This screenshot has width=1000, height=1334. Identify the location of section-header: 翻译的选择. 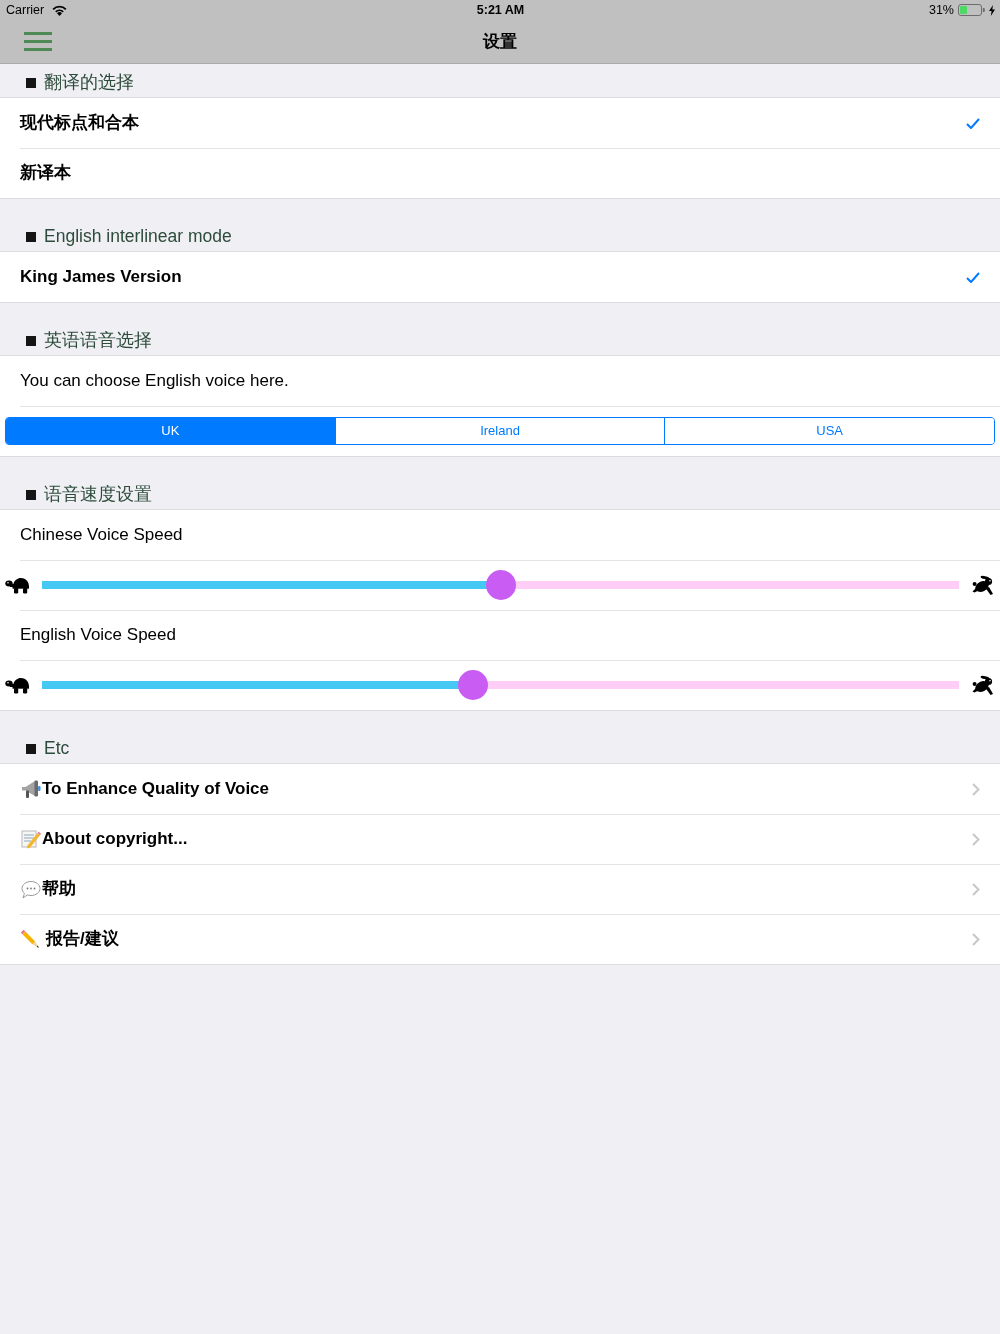
(89, 82).